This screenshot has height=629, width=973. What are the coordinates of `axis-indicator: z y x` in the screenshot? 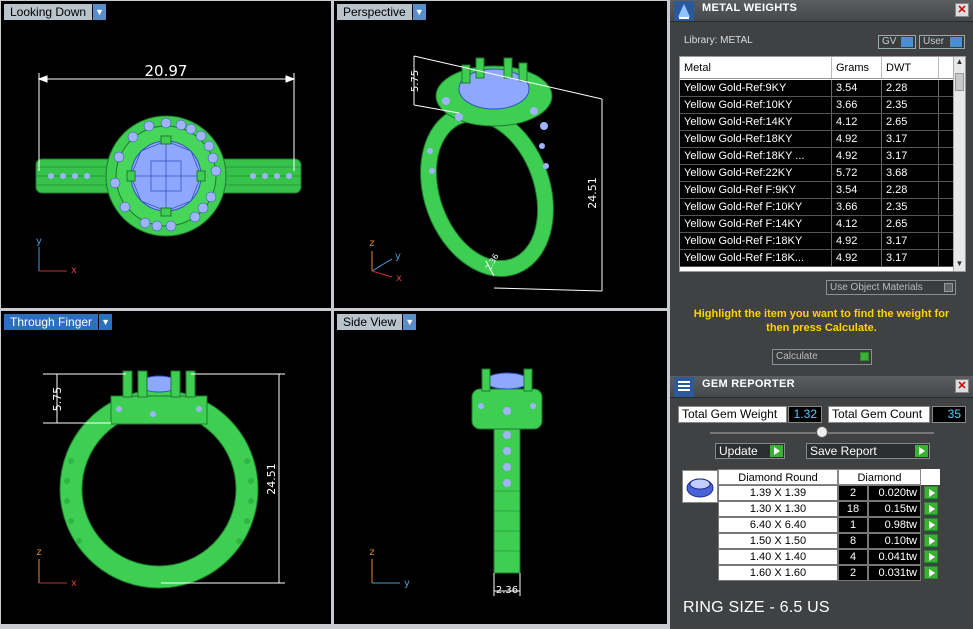 It's located at (385, 261).